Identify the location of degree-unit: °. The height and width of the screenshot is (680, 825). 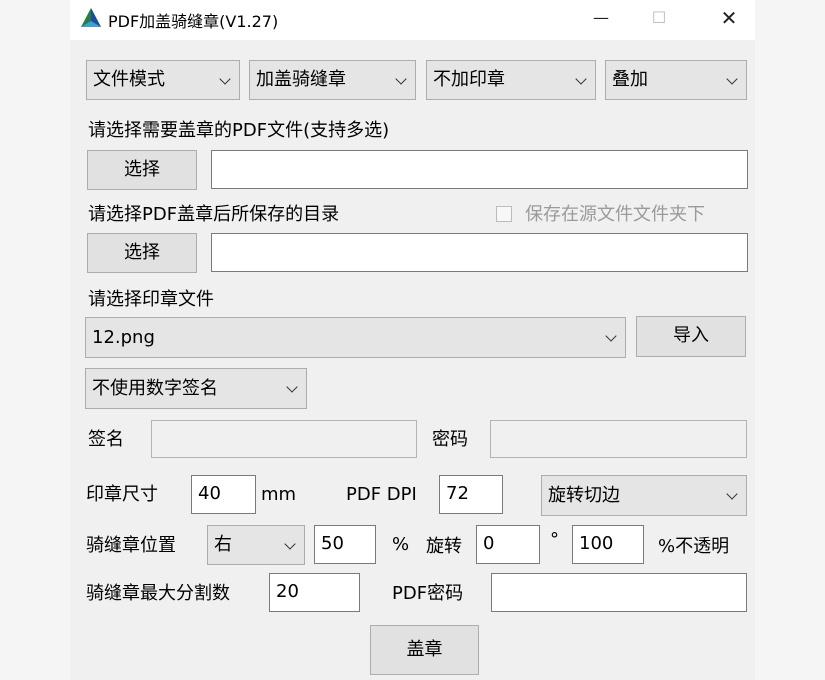
(554, 539).